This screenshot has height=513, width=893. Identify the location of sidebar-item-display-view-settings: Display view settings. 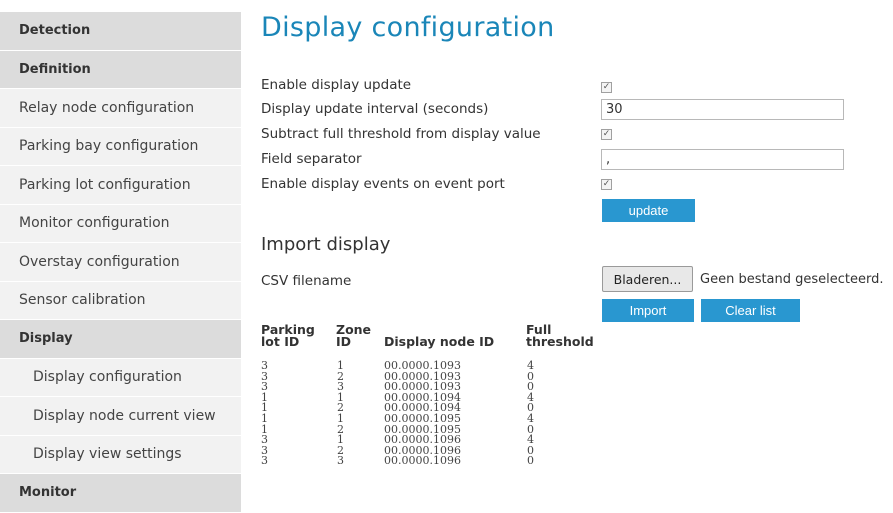
(120, 454).